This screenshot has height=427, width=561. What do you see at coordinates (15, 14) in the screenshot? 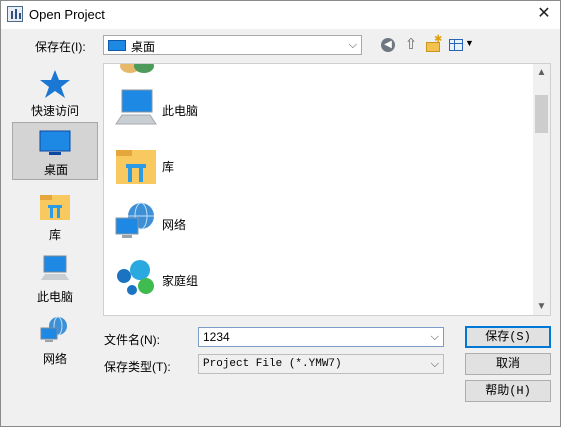
I see `app-icon` at bounding box center [15, 14].